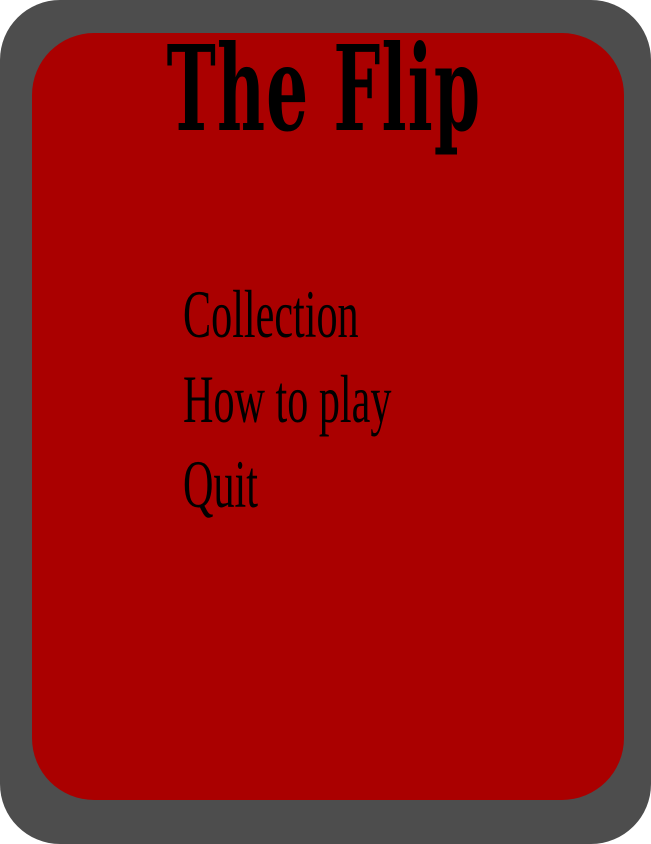 The height and width of the screenshot is (844, 651). What do you see at coordinates (324, 88) in the screenshot?
I see `game-title: The Flip` at bounding box center [324, 88].